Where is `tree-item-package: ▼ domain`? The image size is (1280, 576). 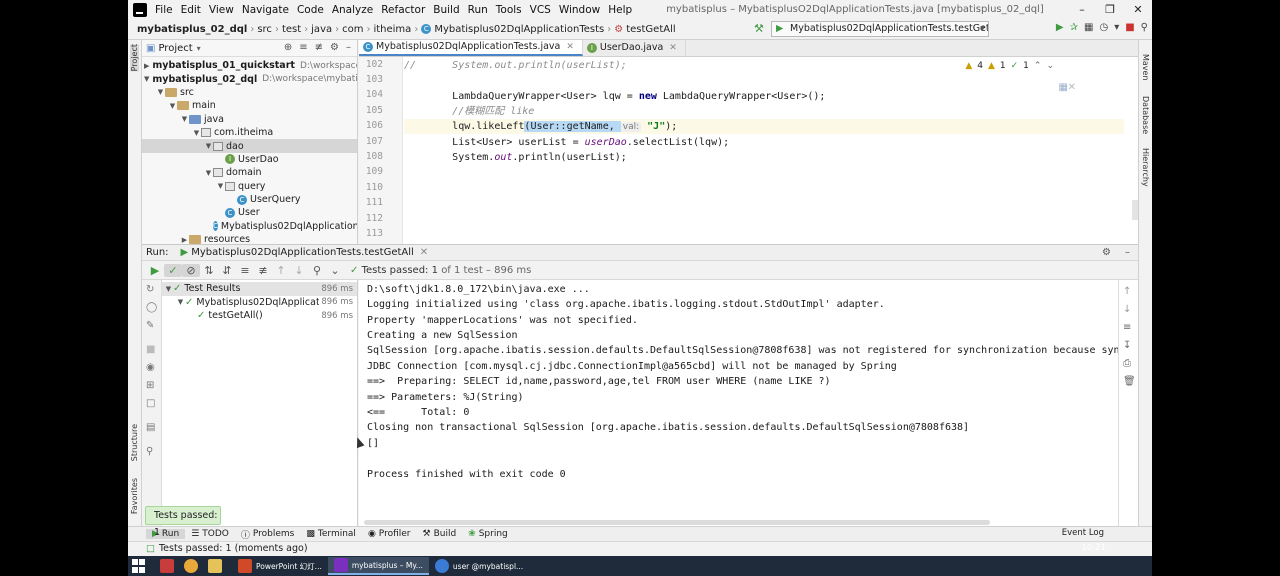 tree-item-package: ▼ domain is located at coordinates (249, 172).